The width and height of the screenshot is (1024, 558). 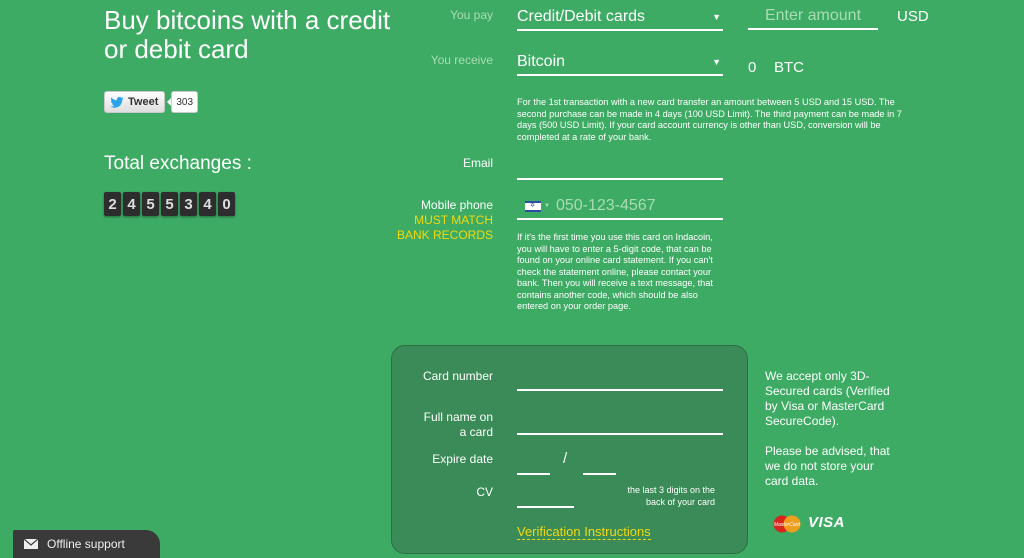 I want to click on visa-logo-icon: VISA, so click(x=827, y=522).